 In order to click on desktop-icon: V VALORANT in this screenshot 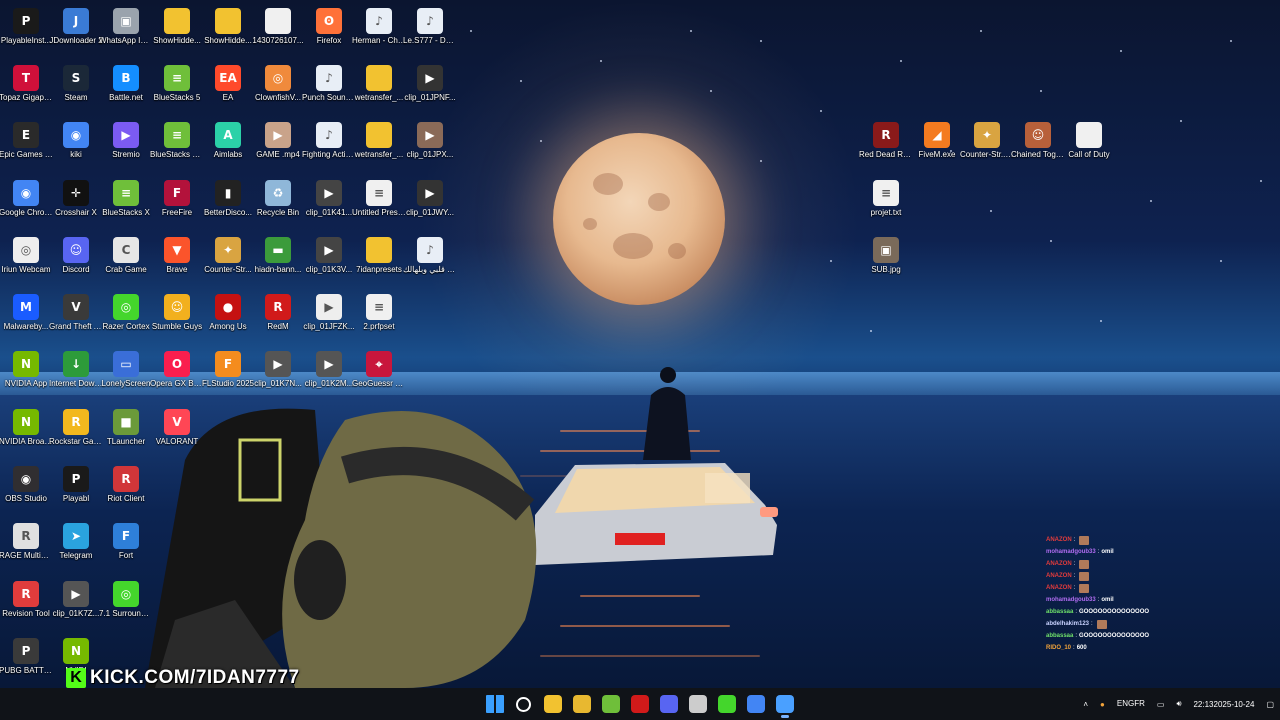, I will do `click(177, 428)`.